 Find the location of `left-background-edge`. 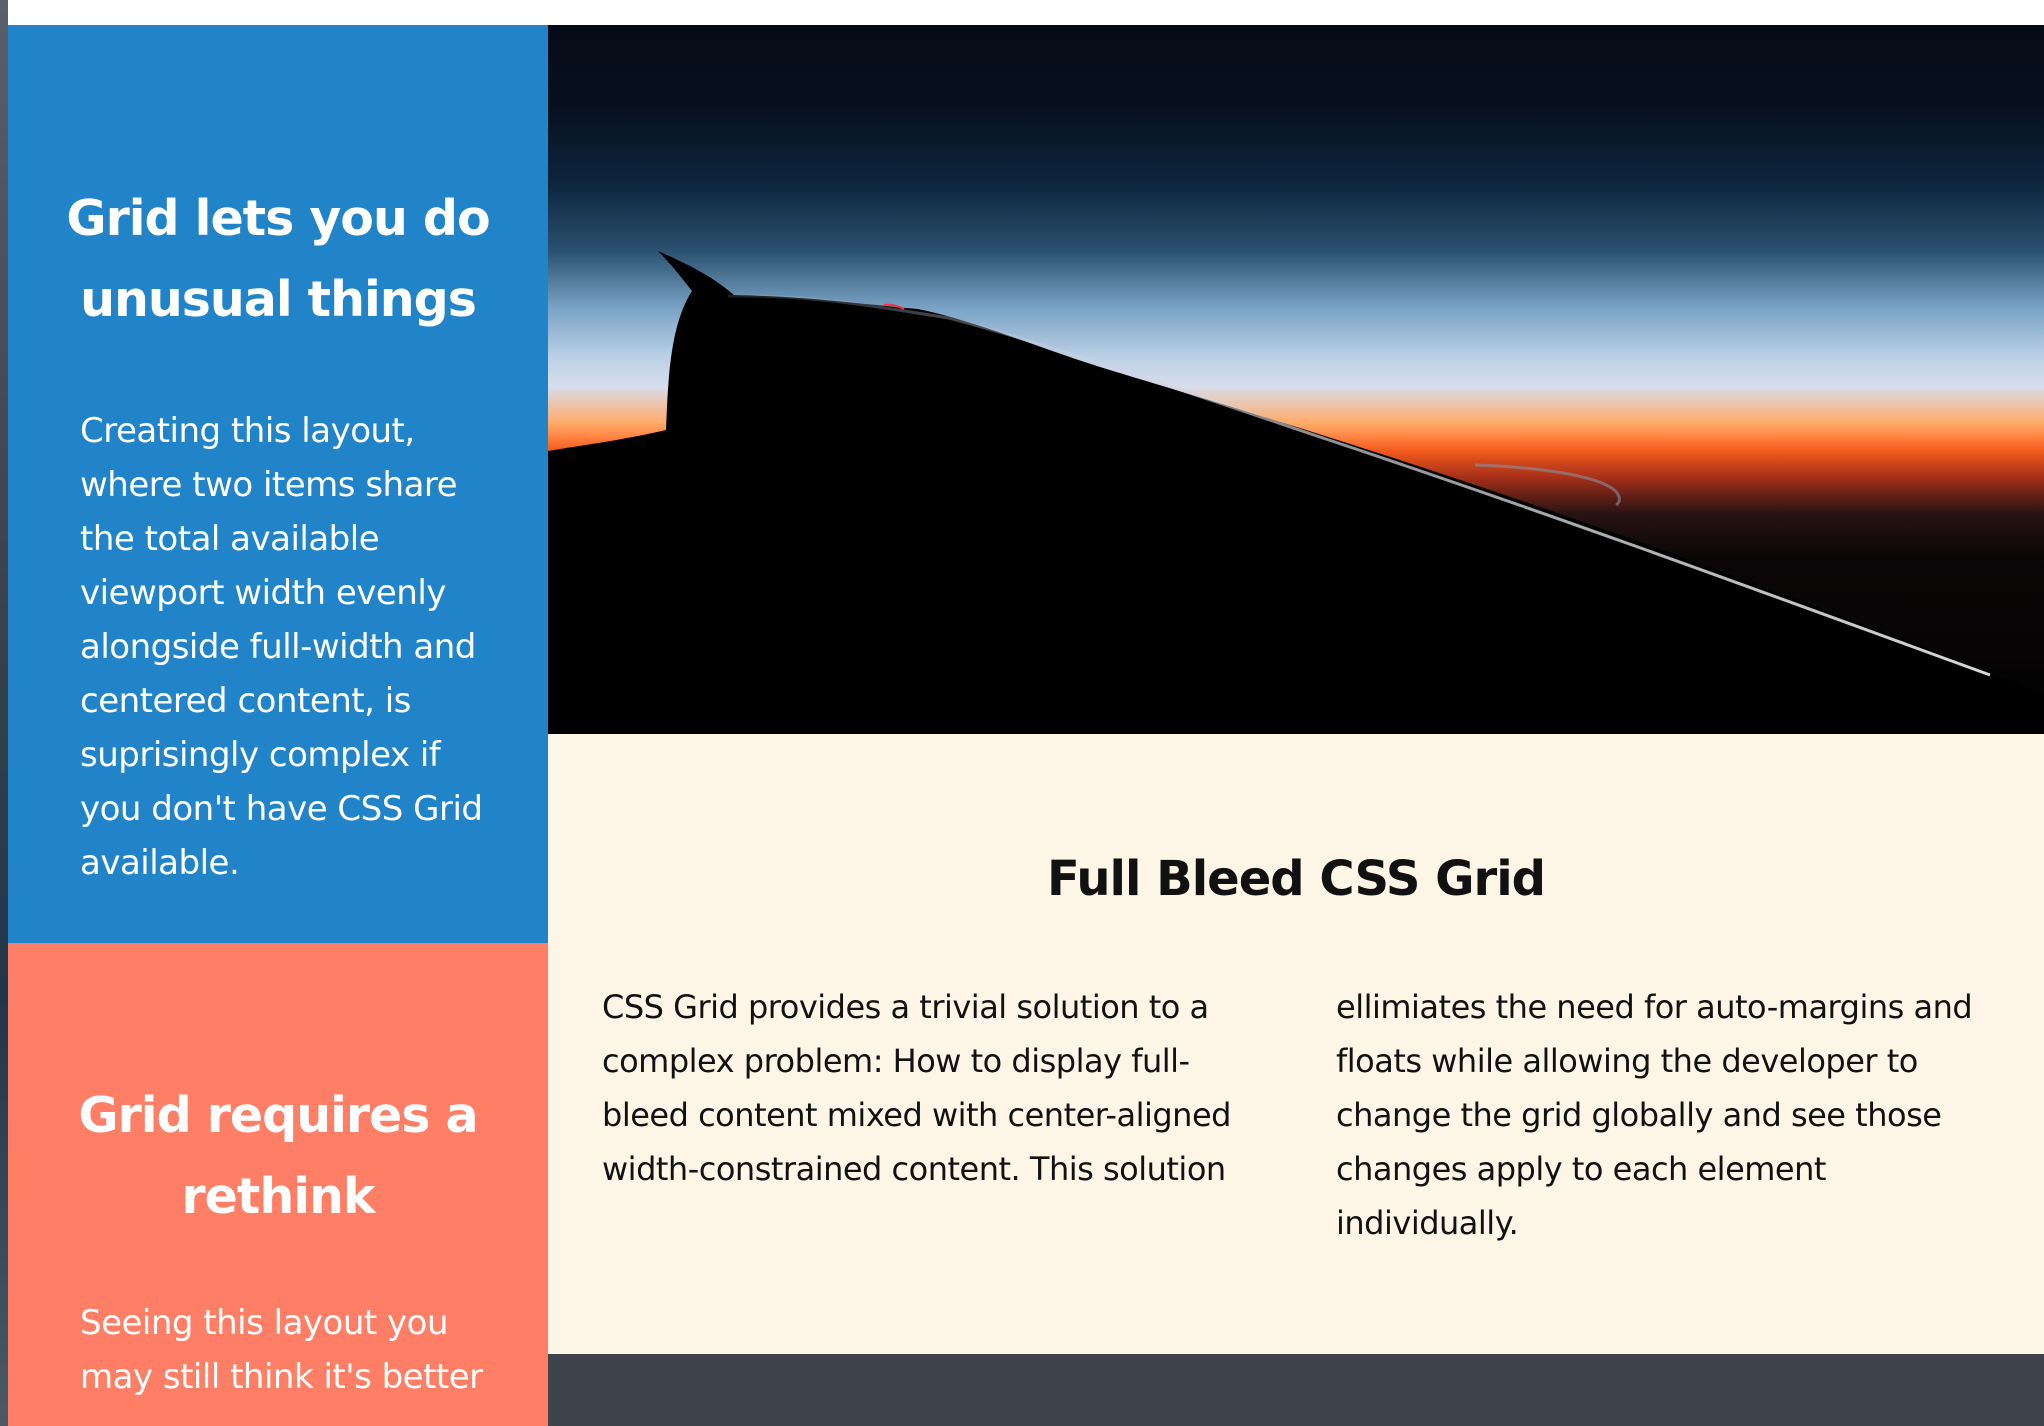

left-background-edge is located at coordinates (4, 713).